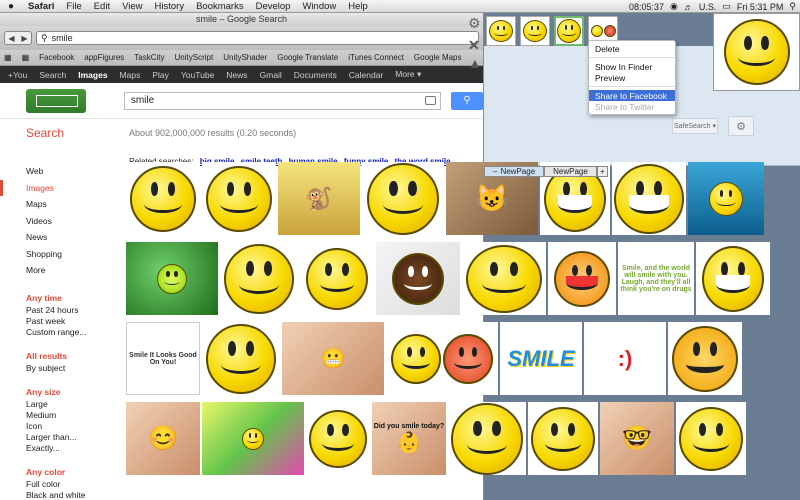 The height and width of the screenshot is (500, 800). What do you see at coordinates (625, 358) in the screenshot?
I see `image-result: :)` at bounding box center [625, 358].